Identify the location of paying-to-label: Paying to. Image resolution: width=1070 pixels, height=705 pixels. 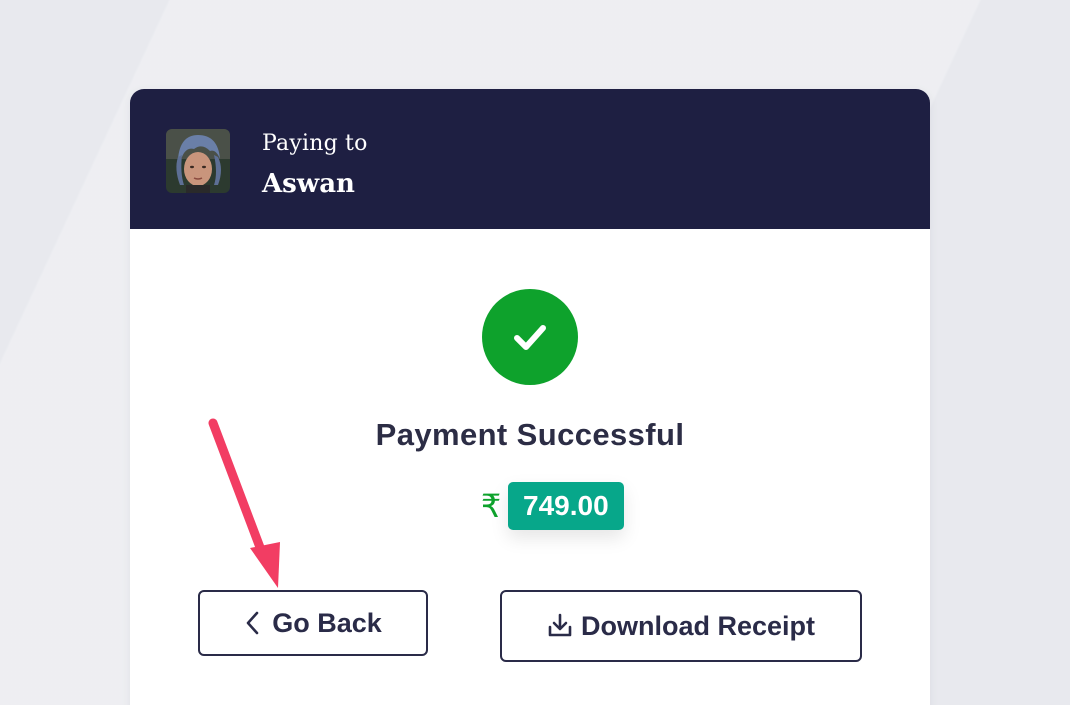
(315, 143).